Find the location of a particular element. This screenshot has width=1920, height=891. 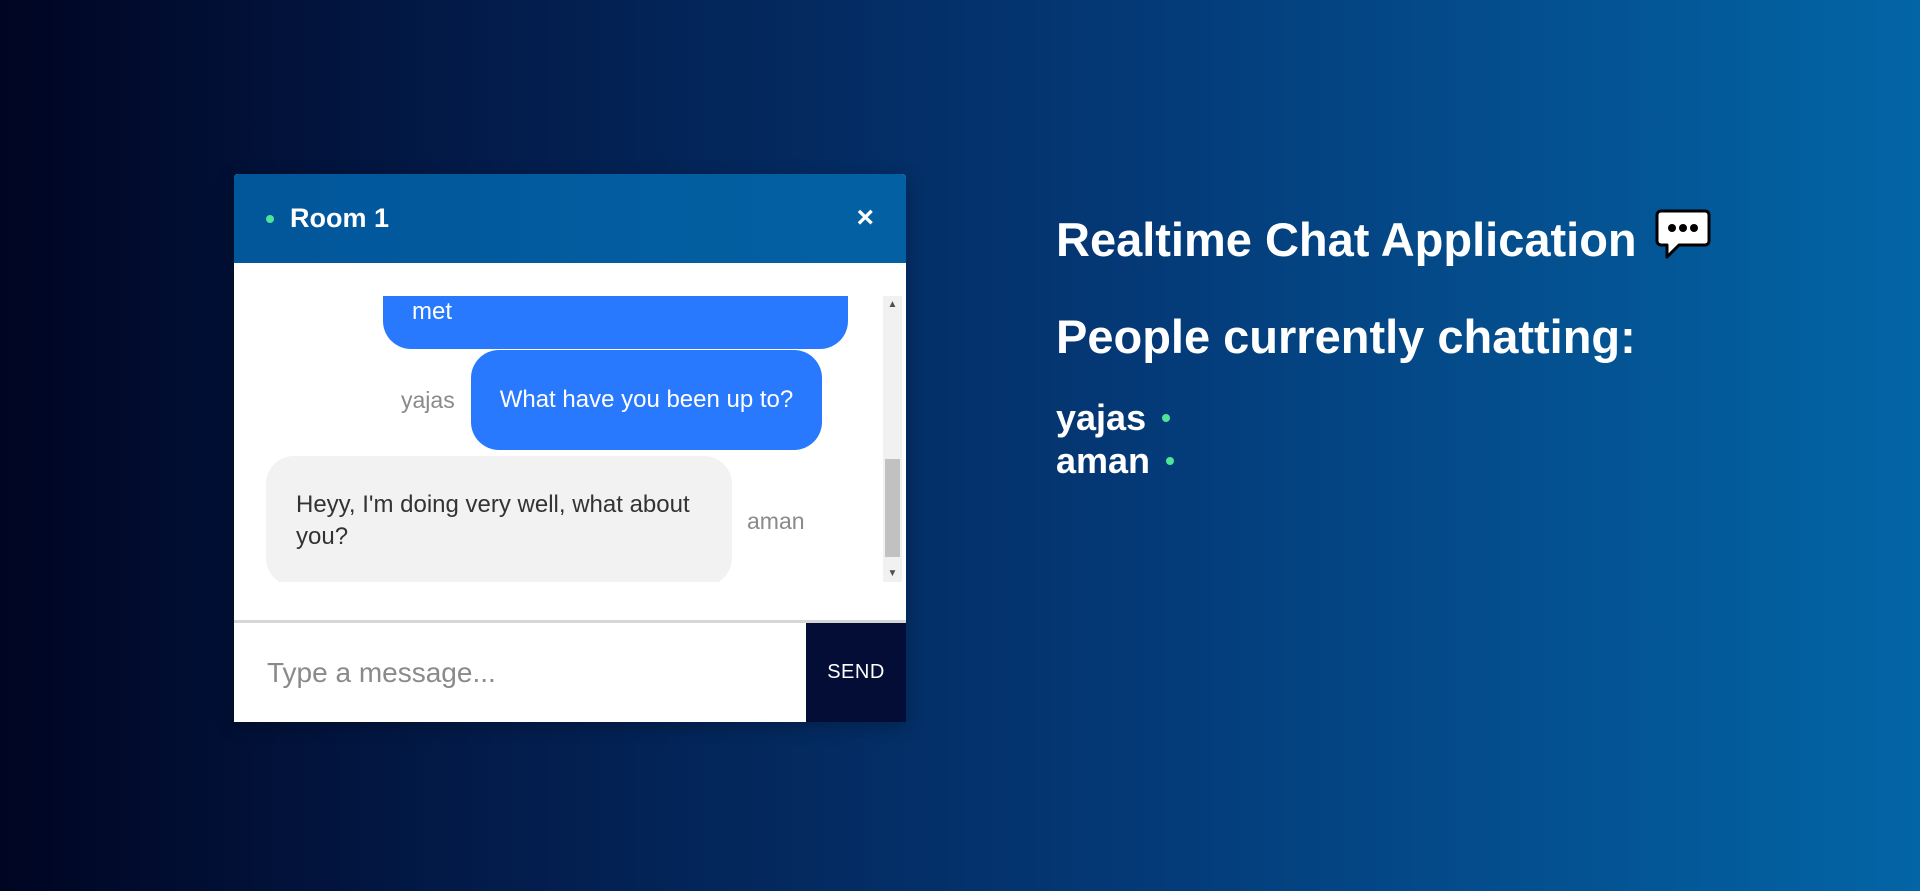

user-name: aman is located at coordinates (1103, 460).